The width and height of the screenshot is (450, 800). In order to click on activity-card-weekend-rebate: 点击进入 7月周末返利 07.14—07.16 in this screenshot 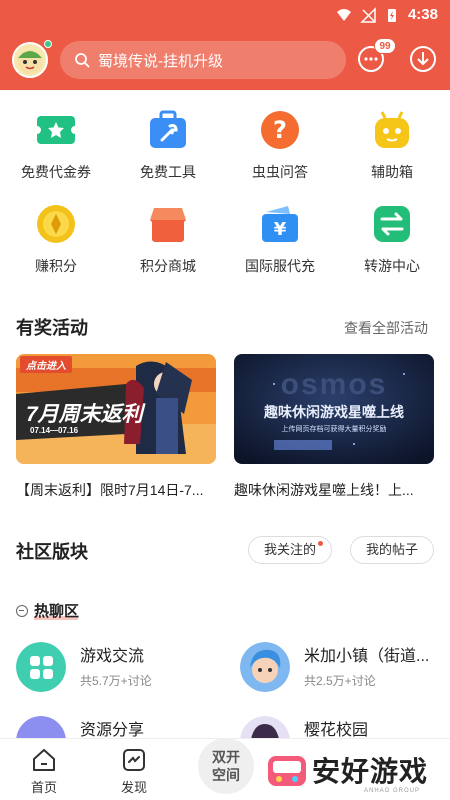, I will do `click(116, 409)`.